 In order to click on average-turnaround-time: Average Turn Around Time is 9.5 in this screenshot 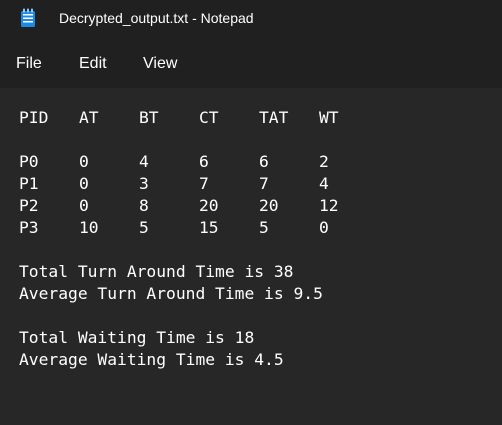, I will do `click(171, 293)`.